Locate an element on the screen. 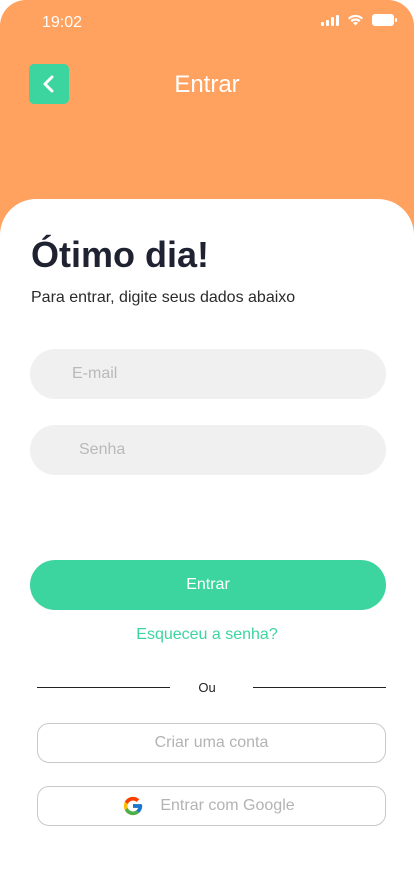 This screenshot has height=896, width=414. password-field is located at coordinates (208, 450).